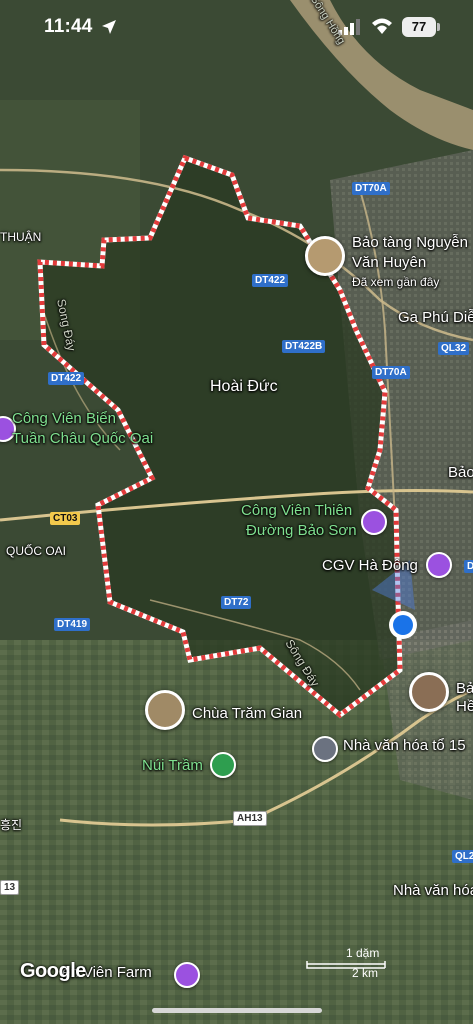 Image resolution: width=473 pixels, height=1024 pixels. I want to click on road-edge-13: 13, so click(10, 887).